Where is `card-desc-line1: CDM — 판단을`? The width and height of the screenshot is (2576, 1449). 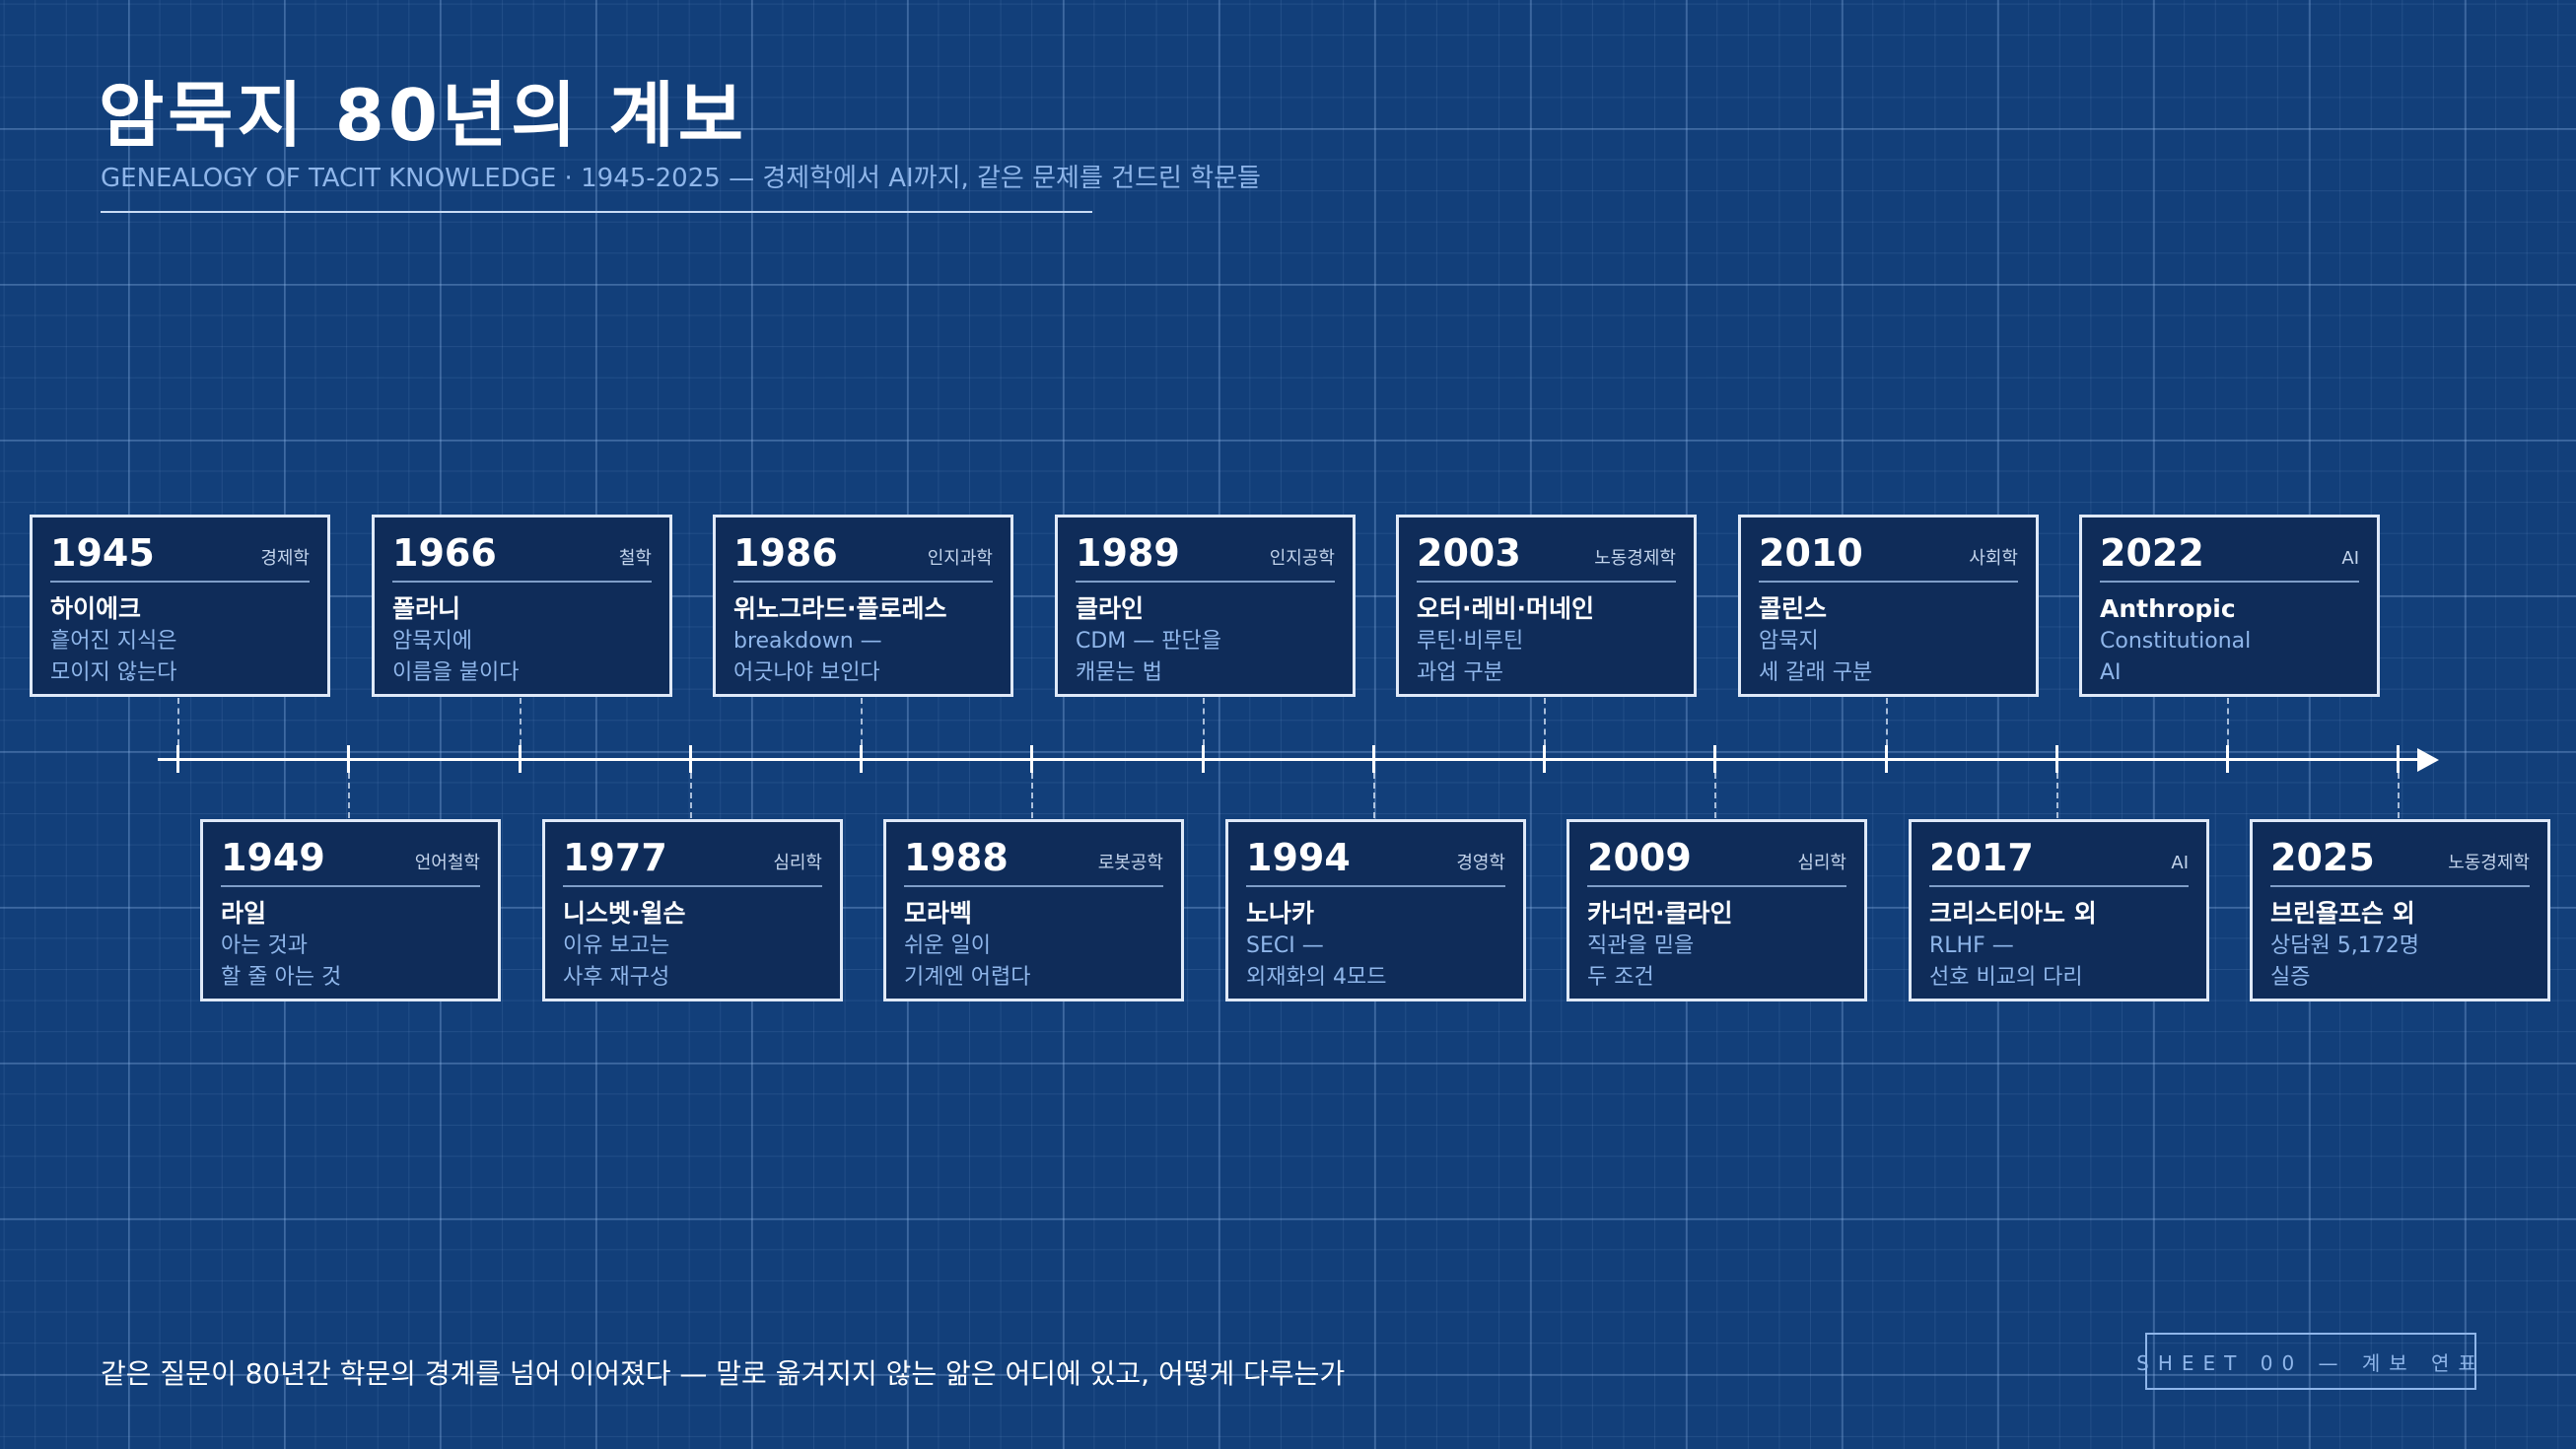
card-desc-line1: CDM — 판단을 is located at coordinates (1149, 641).